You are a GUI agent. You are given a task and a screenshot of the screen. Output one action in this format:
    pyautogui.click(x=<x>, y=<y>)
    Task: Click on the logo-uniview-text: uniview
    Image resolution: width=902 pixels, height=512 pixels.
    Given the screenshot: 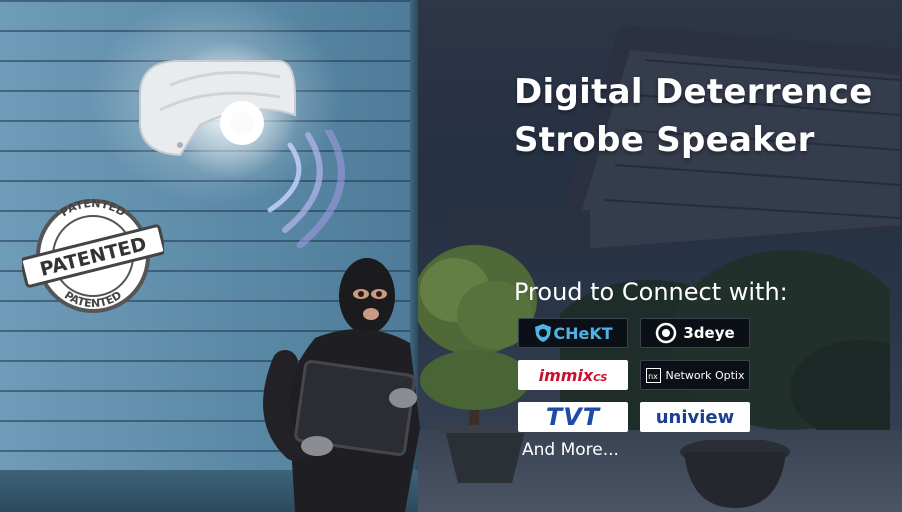 What is the action you would take?
    pyautogui.click(x=695, y=417)
    